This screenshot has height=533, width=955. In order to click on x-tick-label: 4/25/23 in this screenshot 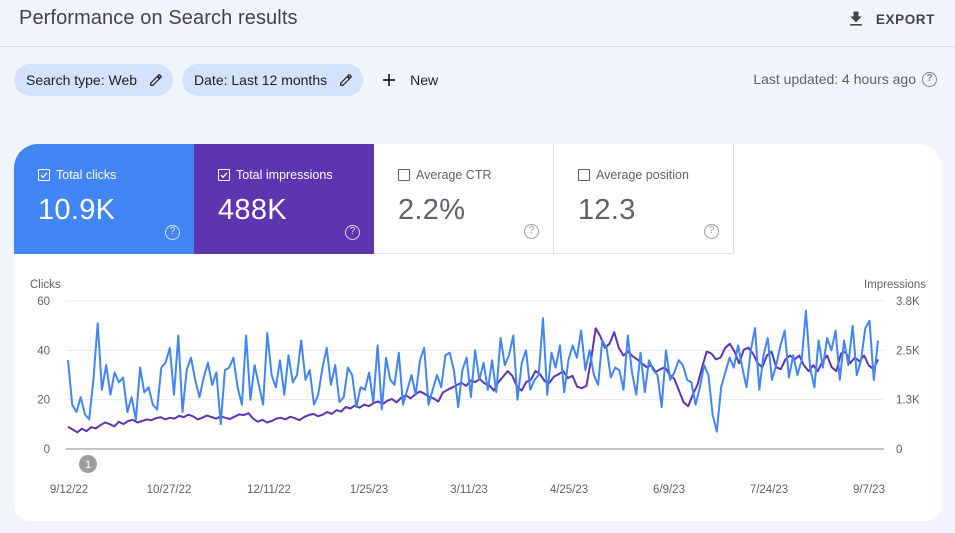, I will do `click(569, 490)`.